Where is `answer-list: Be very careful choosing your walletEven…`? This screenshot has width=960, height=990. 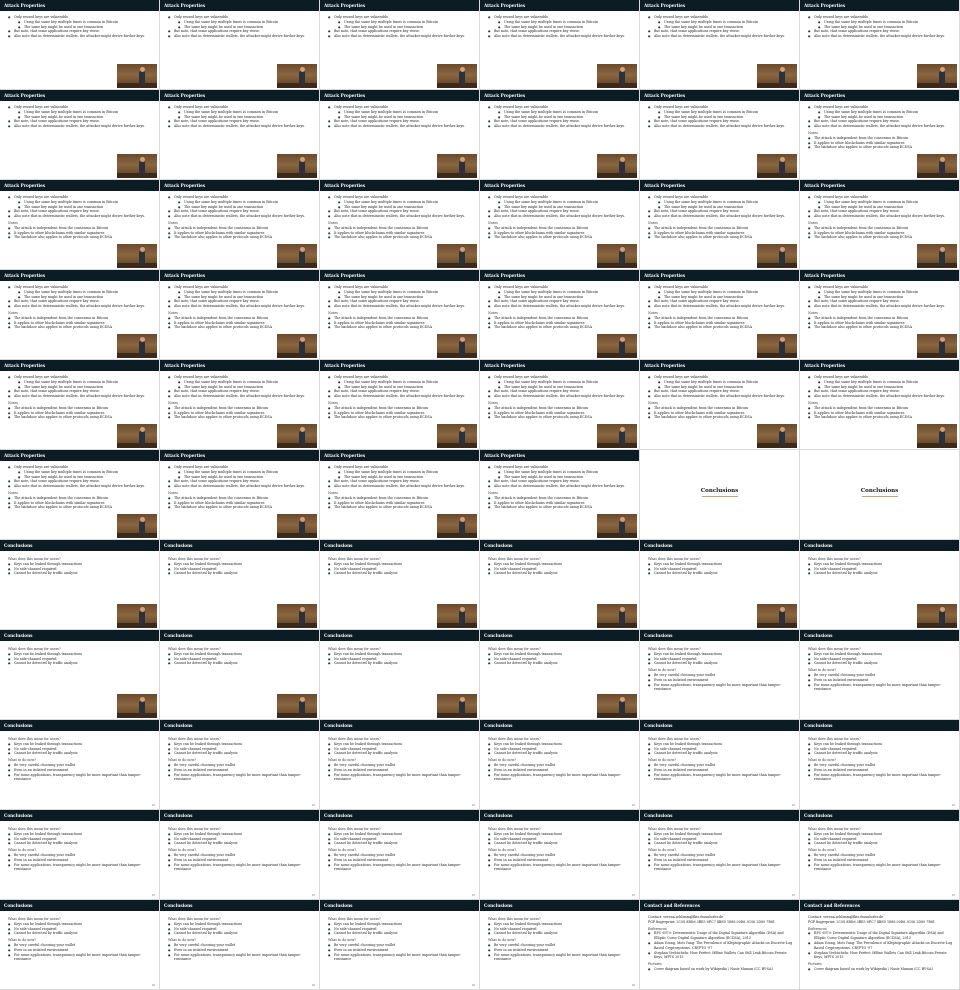
answer-list: Be very careful choosing your walletEven… is located at coordinates (240, 772).